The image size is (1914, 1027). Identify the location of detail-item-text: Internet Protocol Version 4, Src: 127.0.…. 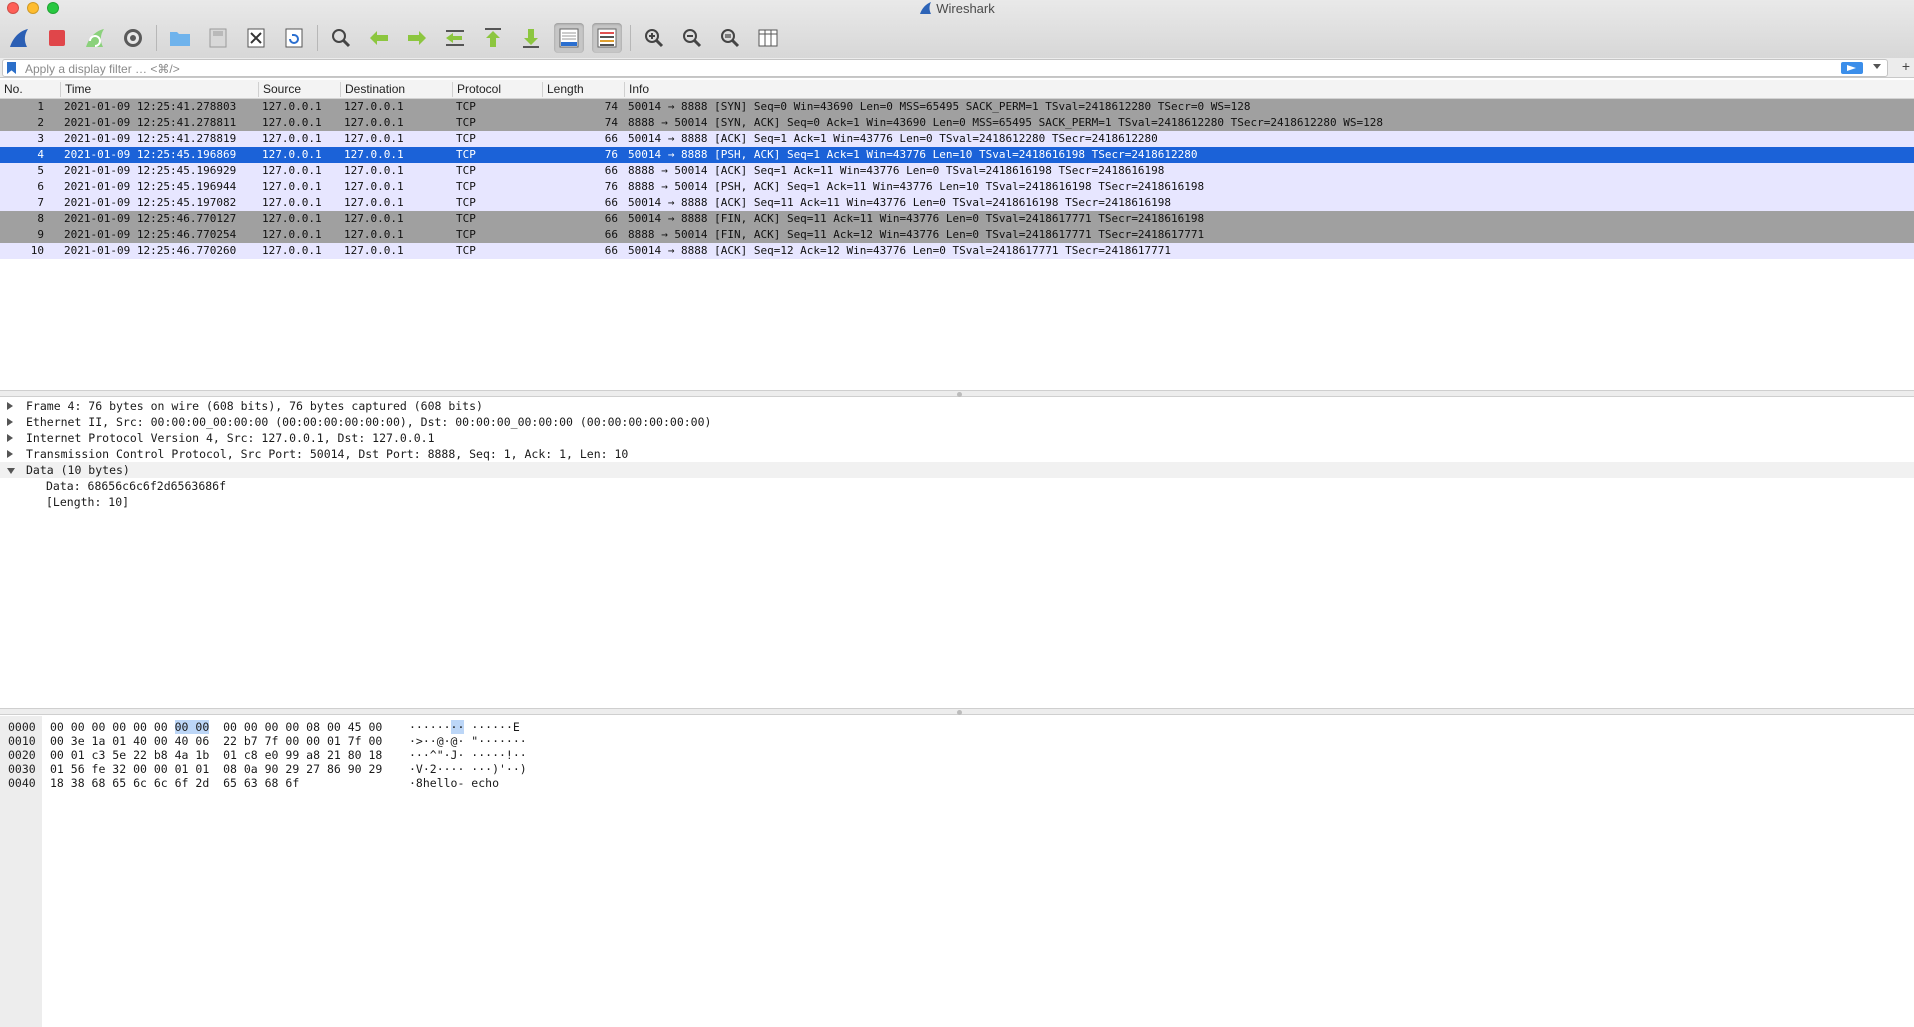
(230, 438).